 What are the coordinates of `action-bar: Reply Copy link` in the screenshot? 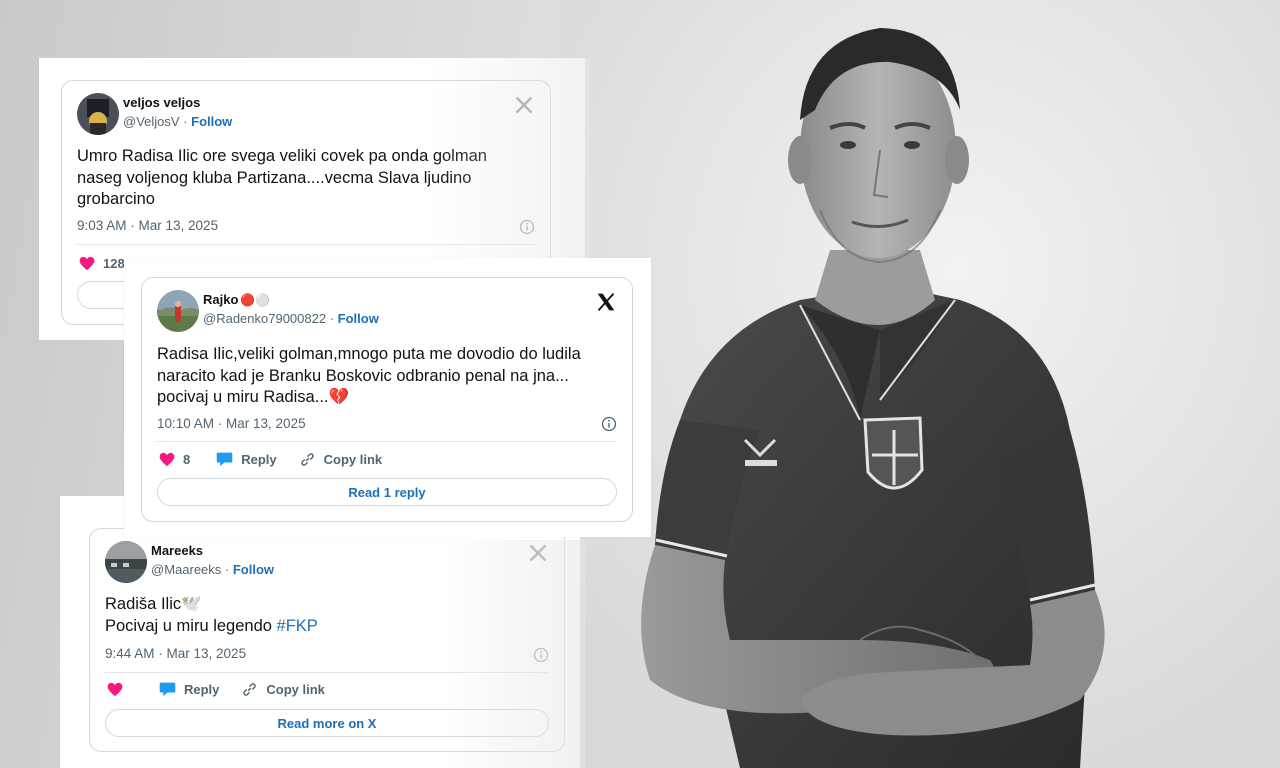 It's located at (328, 689).